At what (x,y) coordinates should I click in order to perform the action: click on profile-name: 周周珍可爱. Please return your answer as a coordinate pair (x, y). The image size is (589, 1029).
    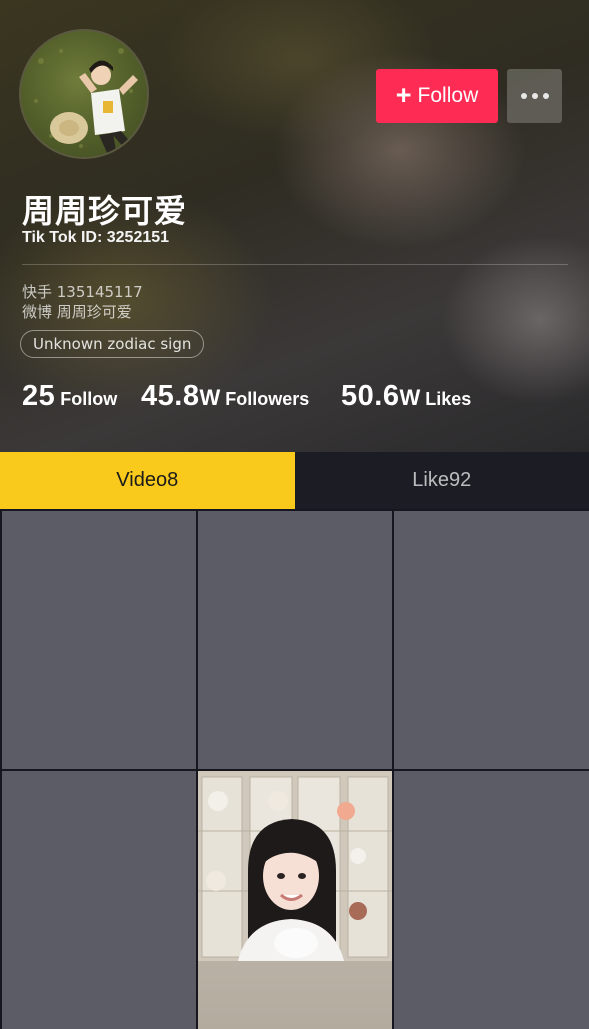
    Looking at the image, I should click on (104, 209).